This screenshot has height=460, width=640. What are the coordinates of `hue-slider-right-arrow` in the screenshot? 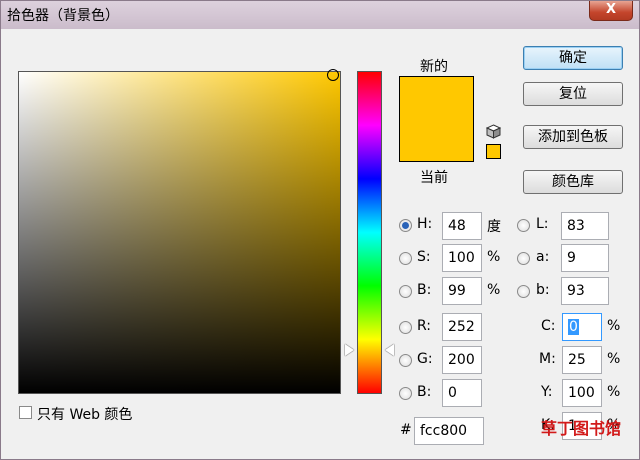 It's located at (389, 350).